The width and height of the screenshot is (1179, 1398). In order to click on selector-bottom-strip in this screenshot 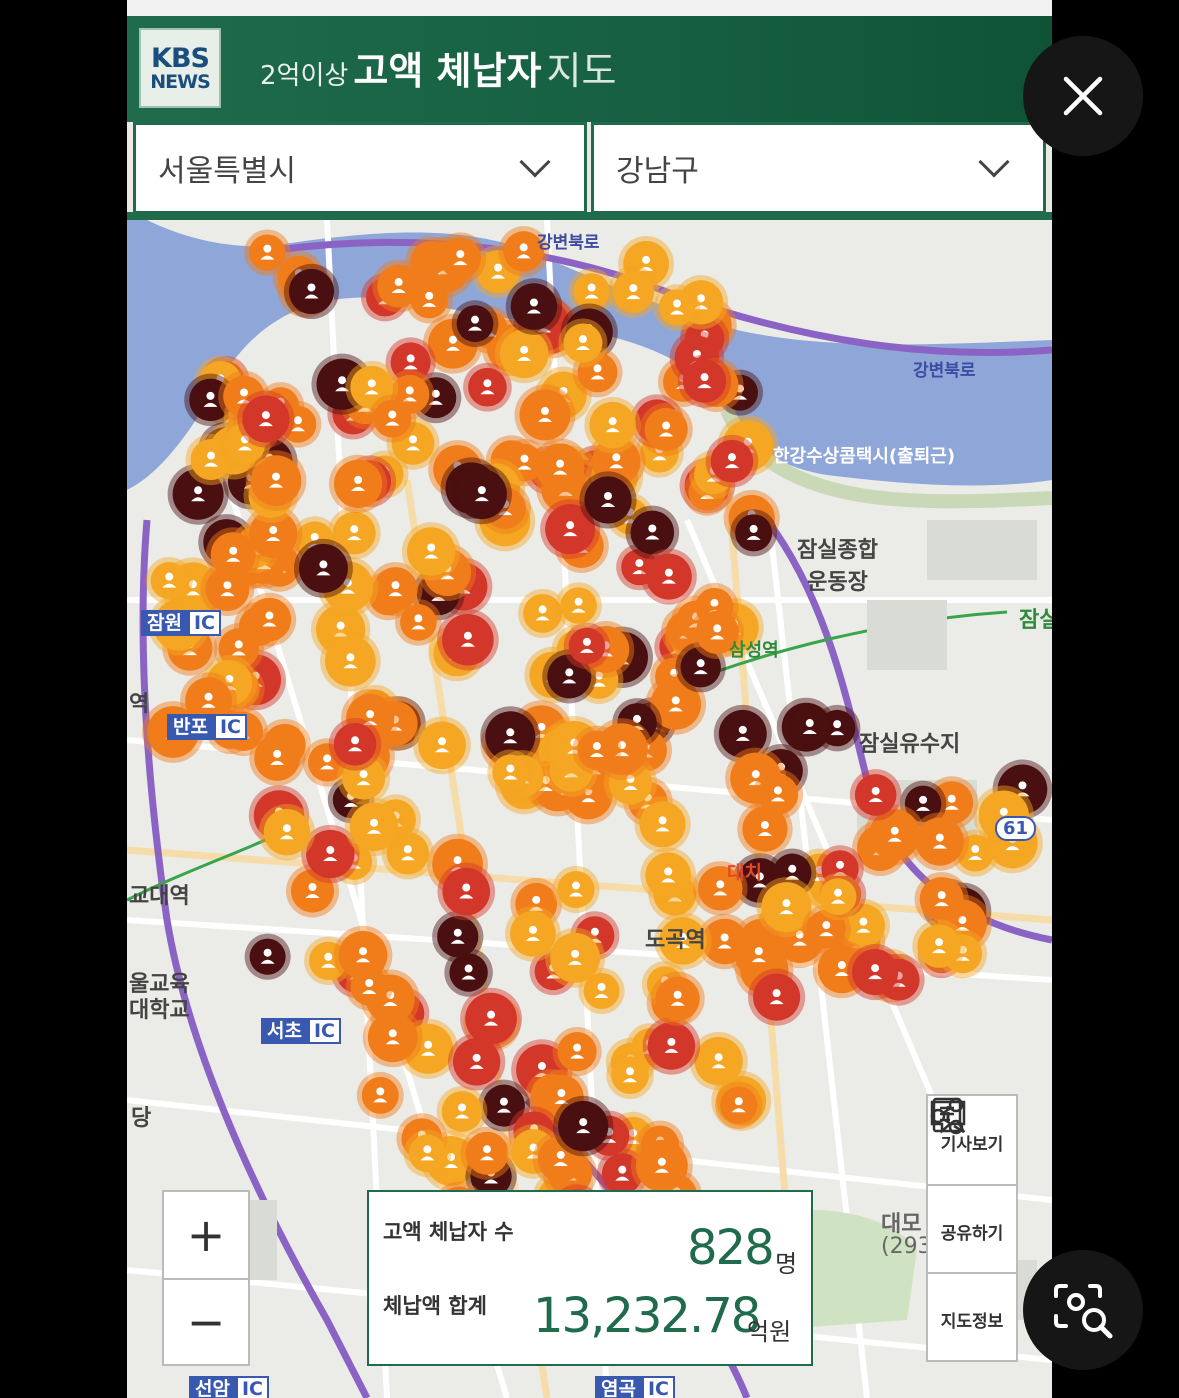, I will do `click(589, 216)`.